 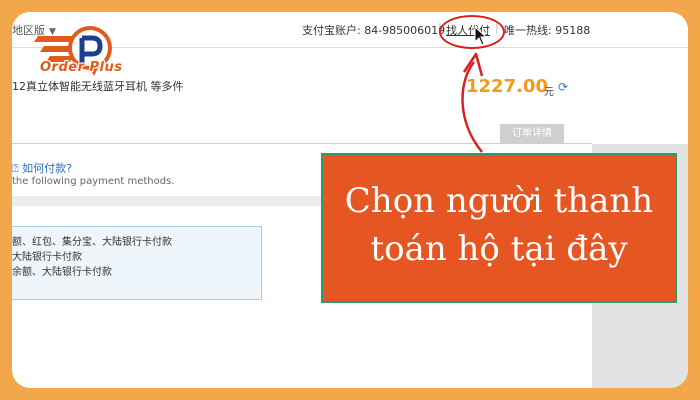 I want to click on logo-text: Order Plus, so click(x=81, y=67).